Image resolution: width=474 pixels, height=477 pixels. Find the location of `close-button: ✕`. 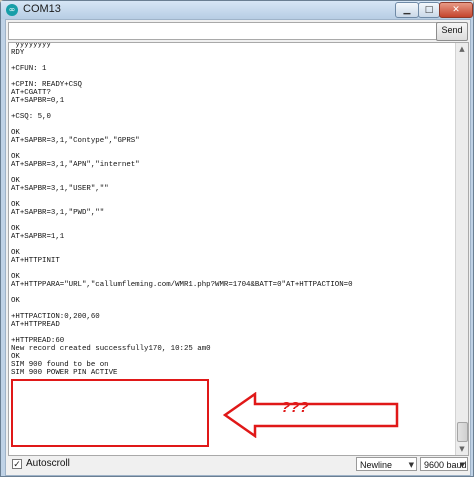

close-button: ✕ is located at coordinates (456, 10).